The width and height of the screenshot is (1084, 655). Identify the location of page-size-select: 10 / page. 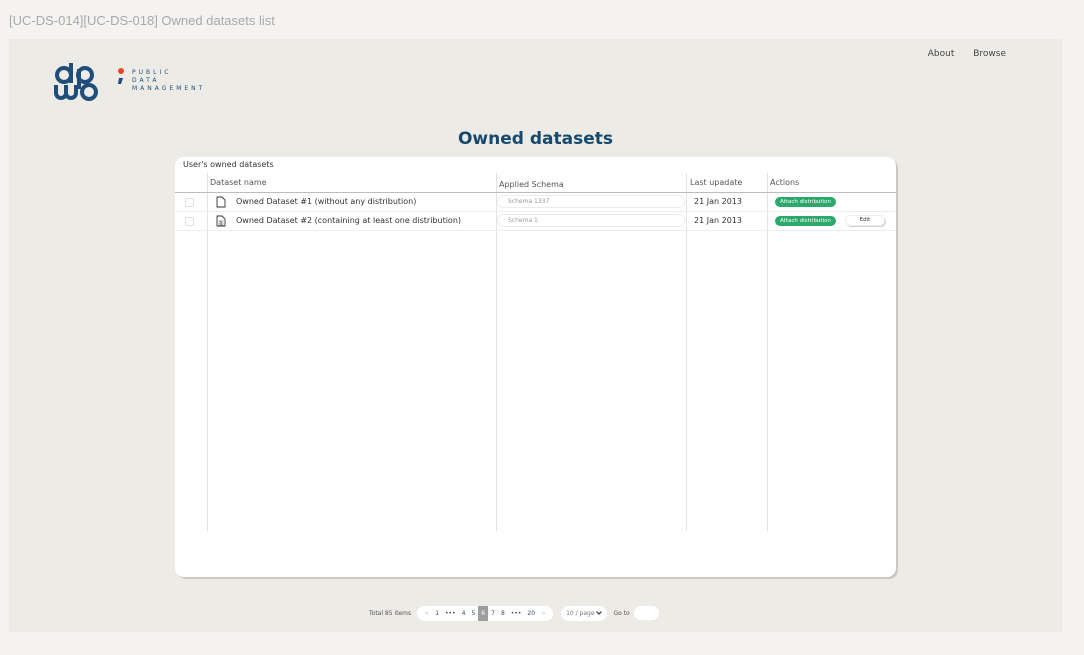
(584, 613).